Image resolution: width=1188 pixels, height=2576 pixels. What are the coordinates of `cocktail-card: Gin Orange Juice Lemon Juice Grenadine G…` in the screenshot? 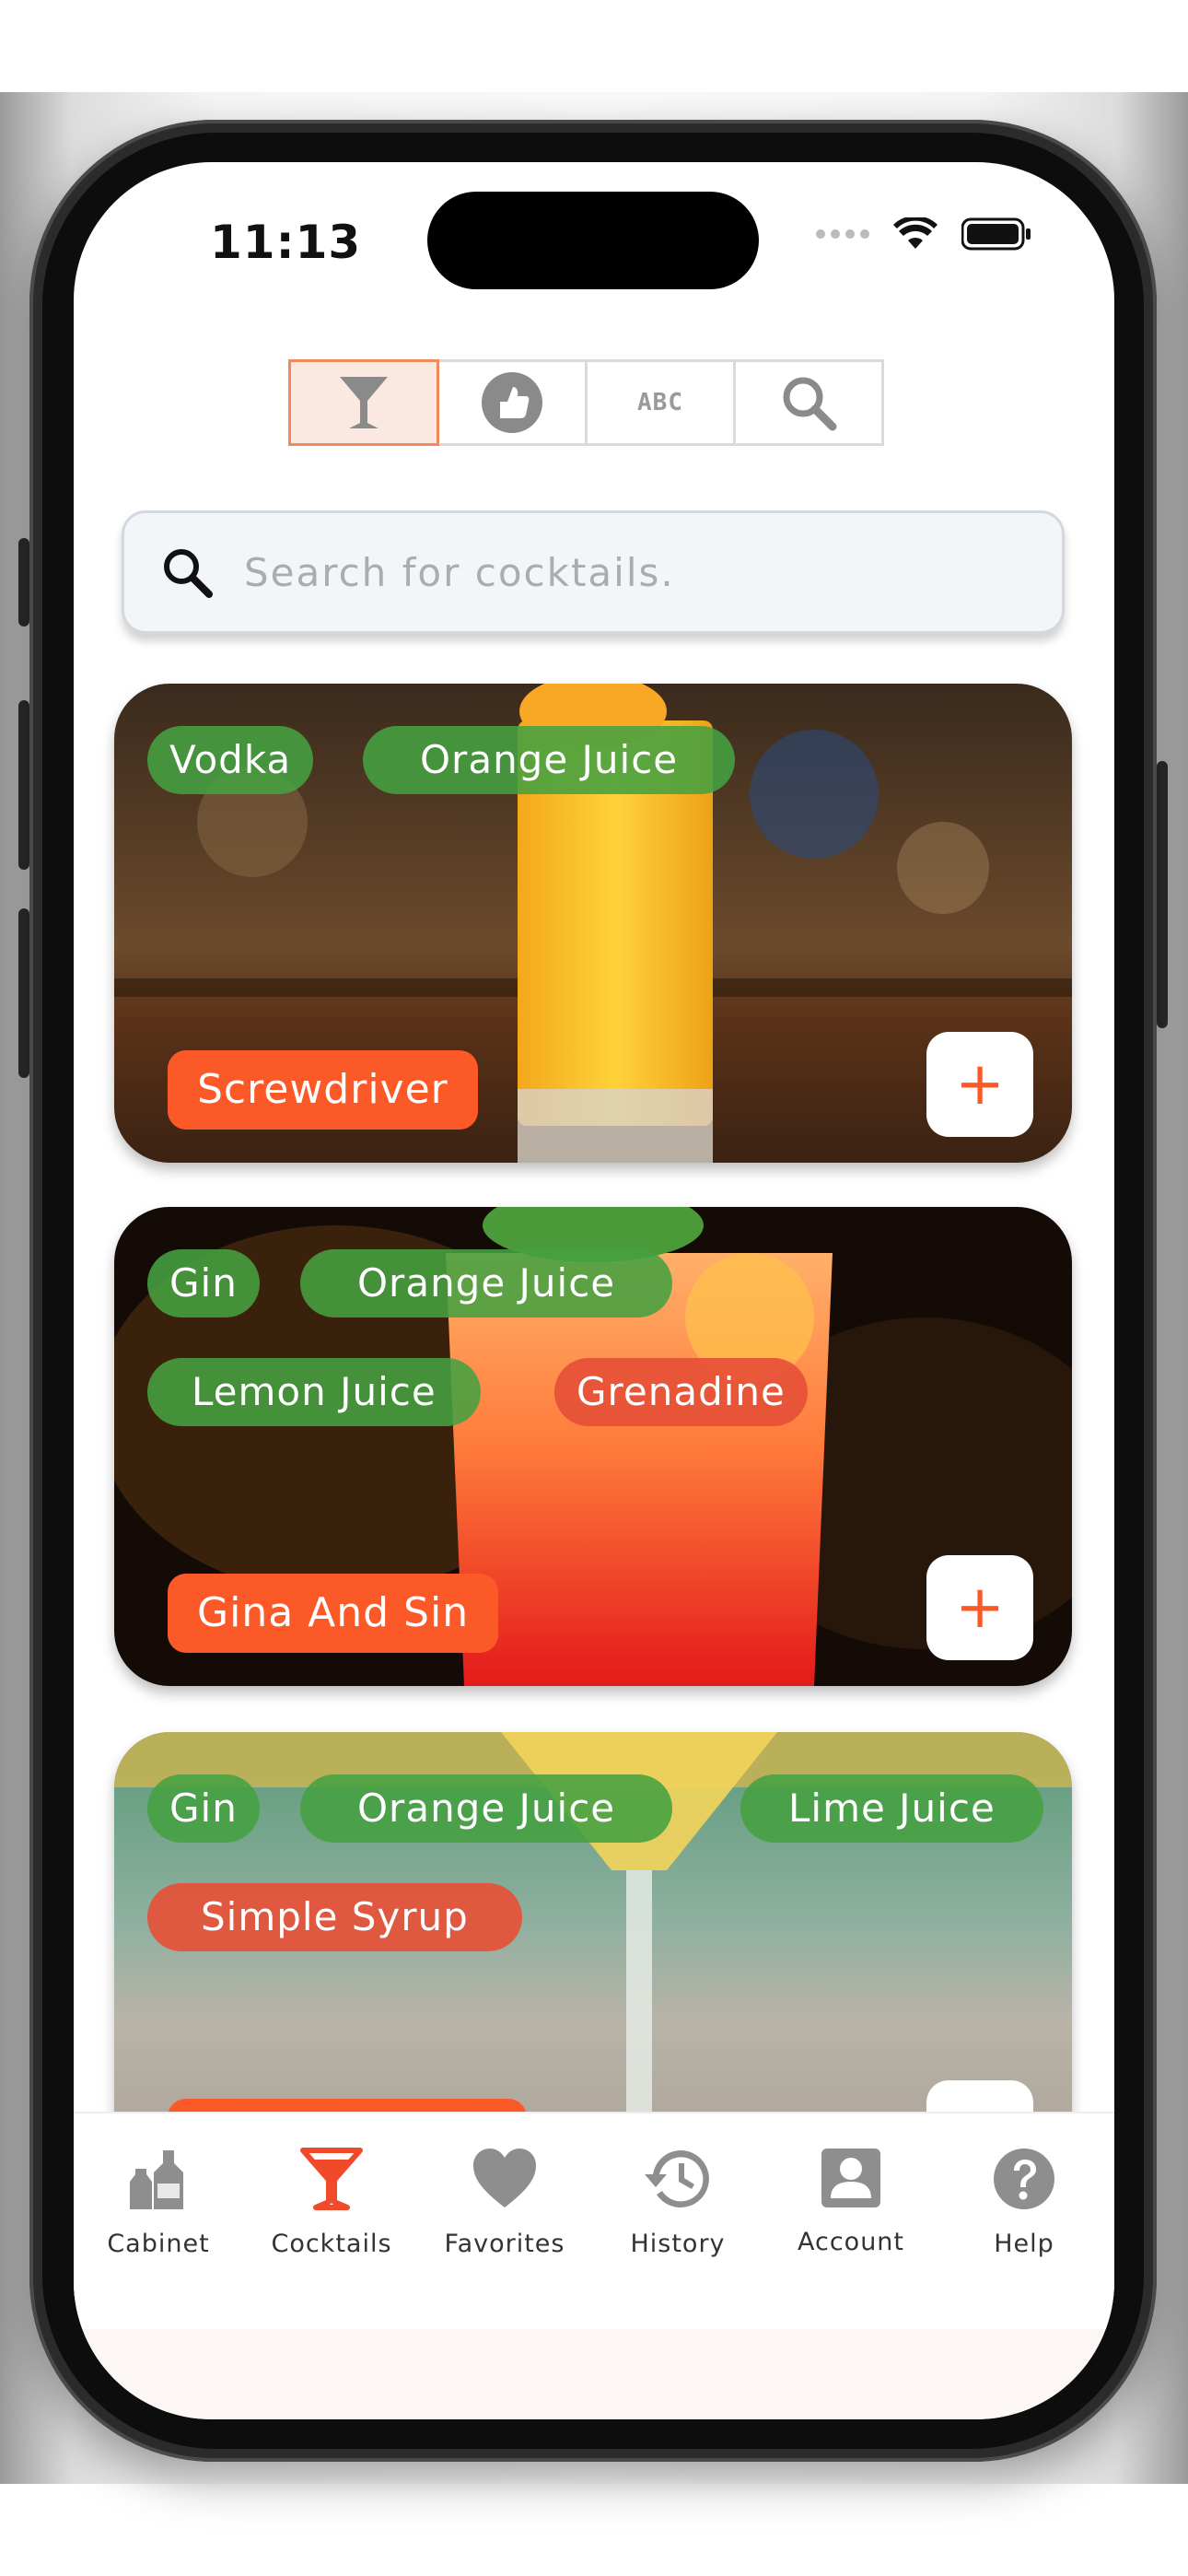 It's located at (593, 1446).